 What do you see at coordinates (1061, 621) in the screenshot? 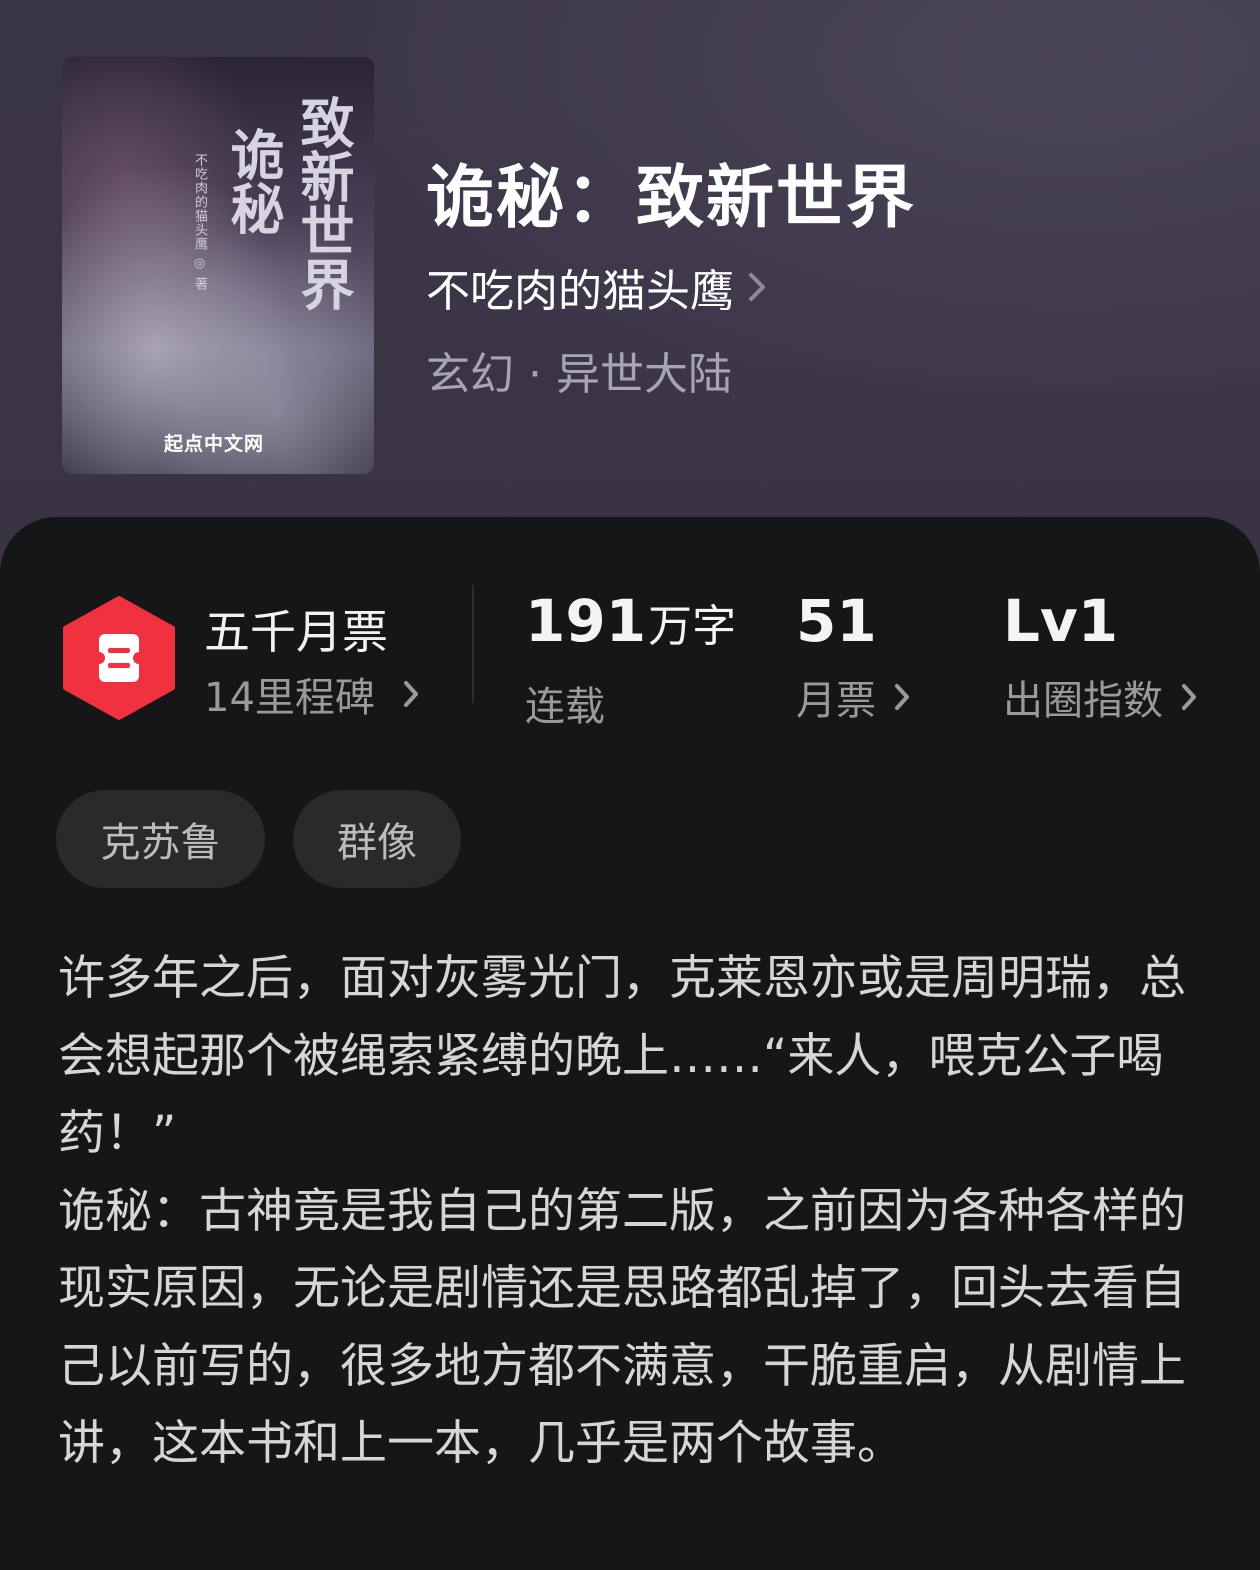
I see `stat-popularity-value: Lv1` at bounding box center [1061, 621].